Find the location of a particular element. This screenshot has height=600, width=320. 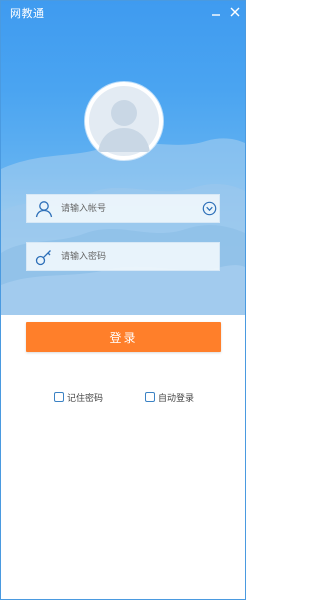

account-field is located at coordinates (123, 208).